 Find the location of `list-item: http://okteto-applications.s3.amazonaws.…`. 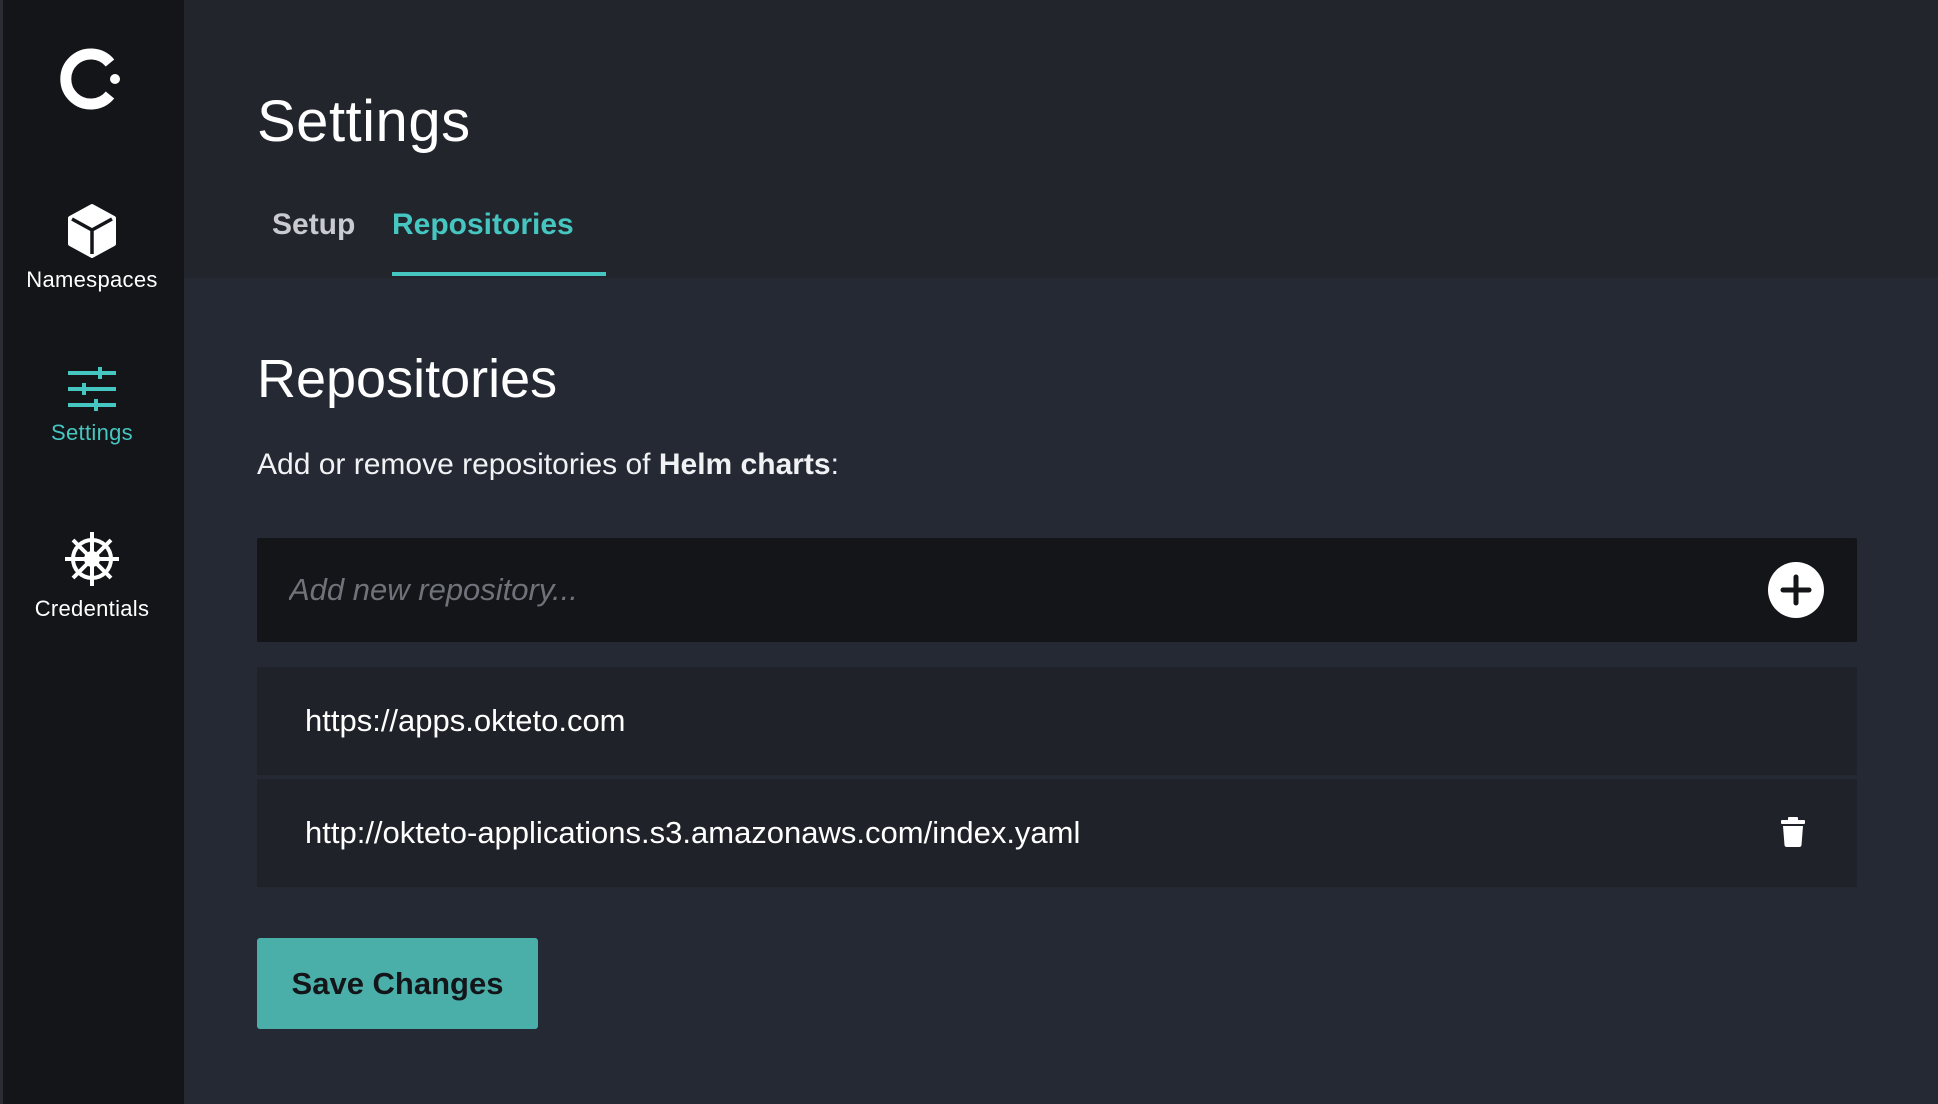

list-item: http://okteto-applications.s3.amazonaws.… is located at coordinates (1057, 833).